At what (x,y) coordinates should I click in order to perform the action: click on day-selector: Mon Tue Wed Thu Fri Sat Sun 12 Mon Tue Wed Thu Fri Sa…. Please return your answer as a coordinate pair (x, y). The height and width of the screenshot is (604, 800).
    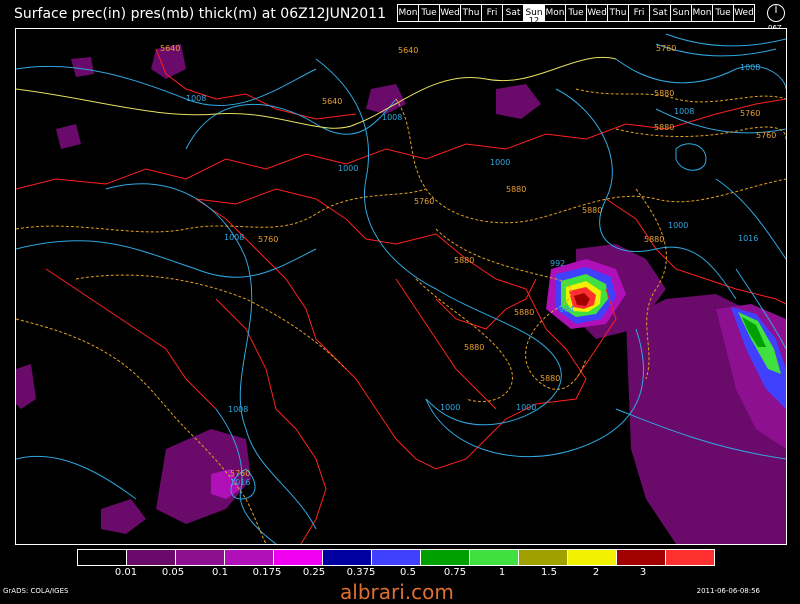
    Looking at the image, I should click on (576, 14).